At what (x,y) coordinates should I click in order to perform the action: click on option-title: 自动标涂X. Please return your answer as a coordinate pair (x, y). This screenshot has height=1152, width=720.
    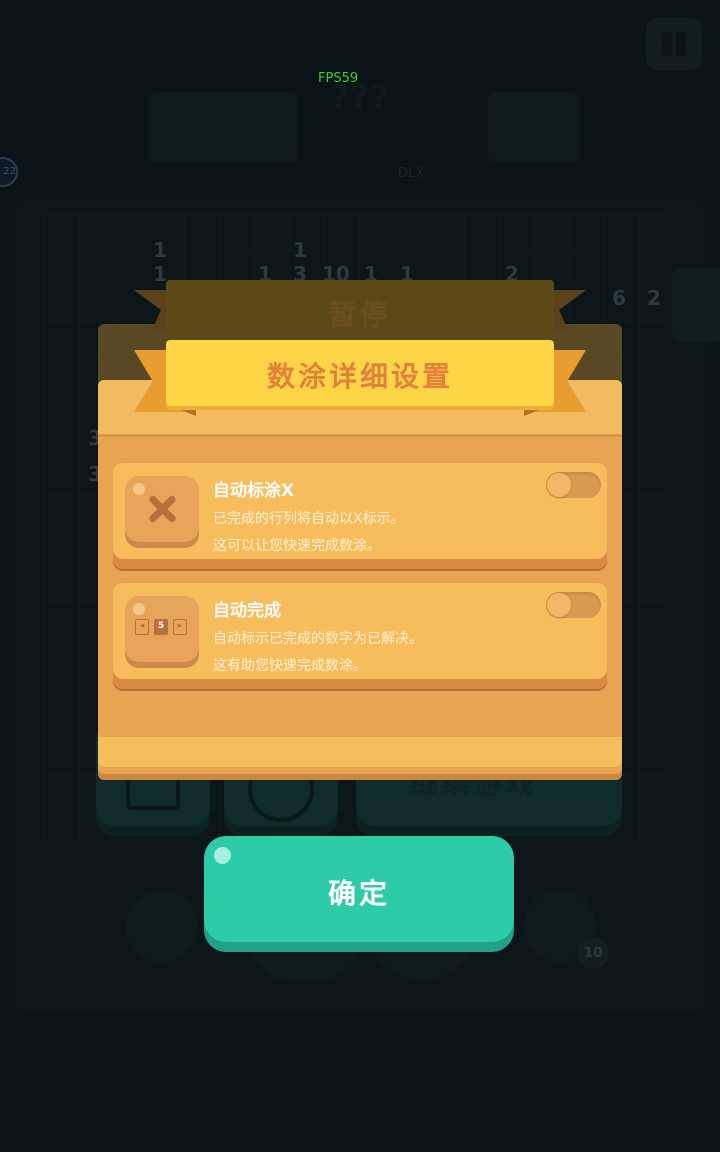
    Looking at the image, I should click on (254, 491).